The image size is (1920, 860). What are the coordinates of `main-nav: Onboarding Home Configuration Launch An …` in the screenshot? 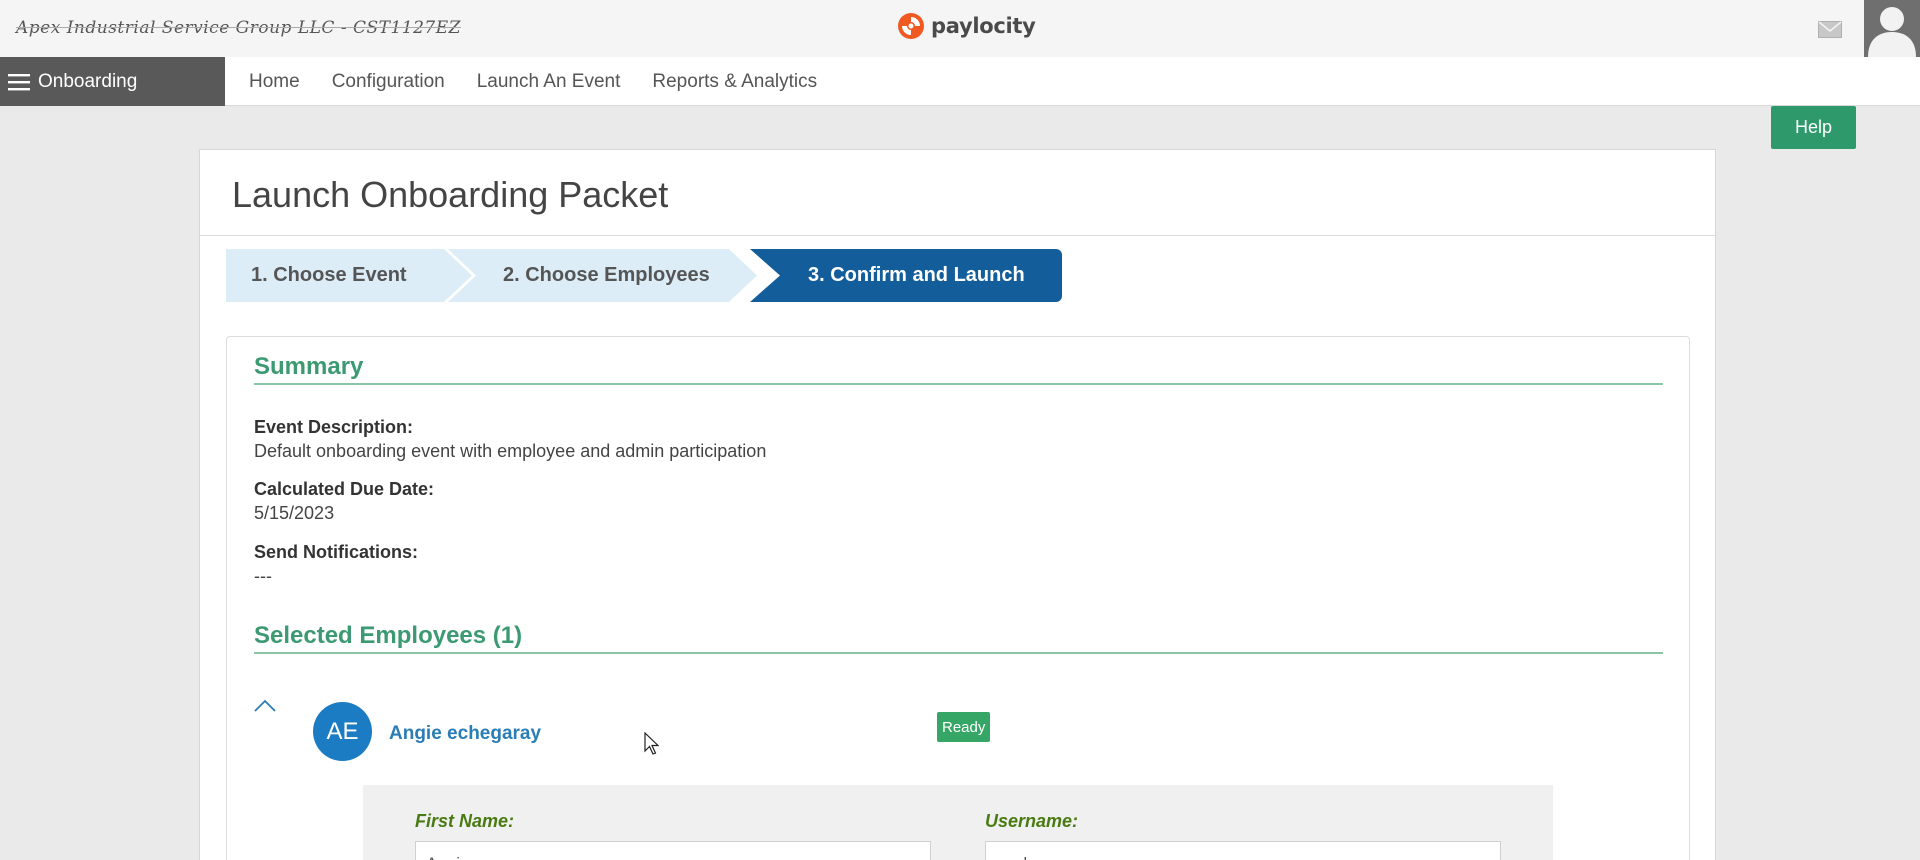 It's located at (960, 81).